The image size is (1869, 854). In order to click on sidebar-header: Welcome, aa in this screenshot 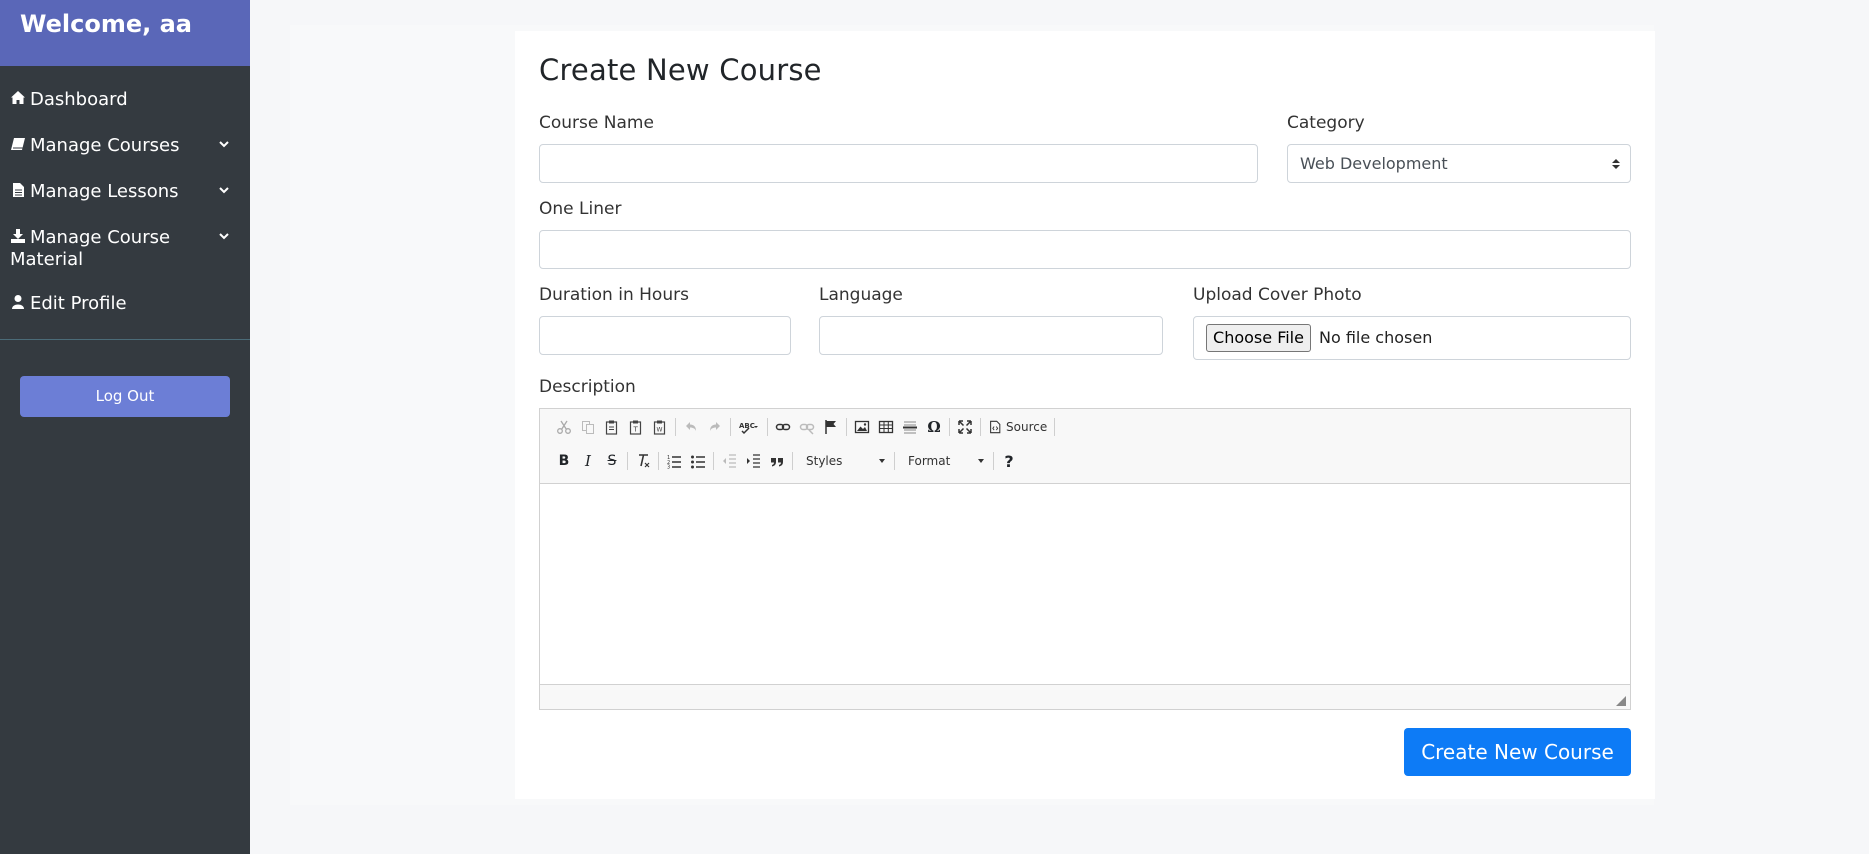, I will do `click(125, 33)`.